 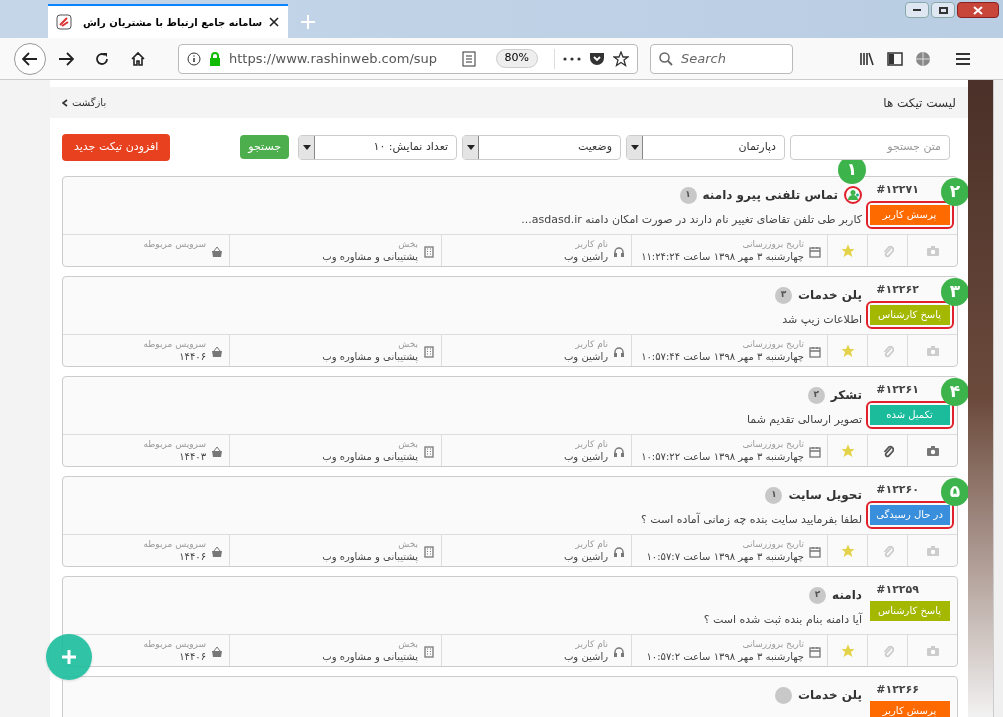 What do you see at coordinates (867, 58) in the screenshot?
I see `library-icon` at bounding box center [867, 58].